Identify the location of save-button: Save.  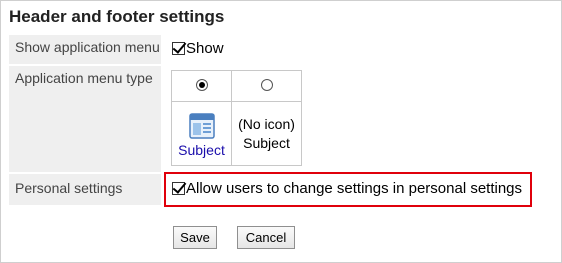
(195, 237).